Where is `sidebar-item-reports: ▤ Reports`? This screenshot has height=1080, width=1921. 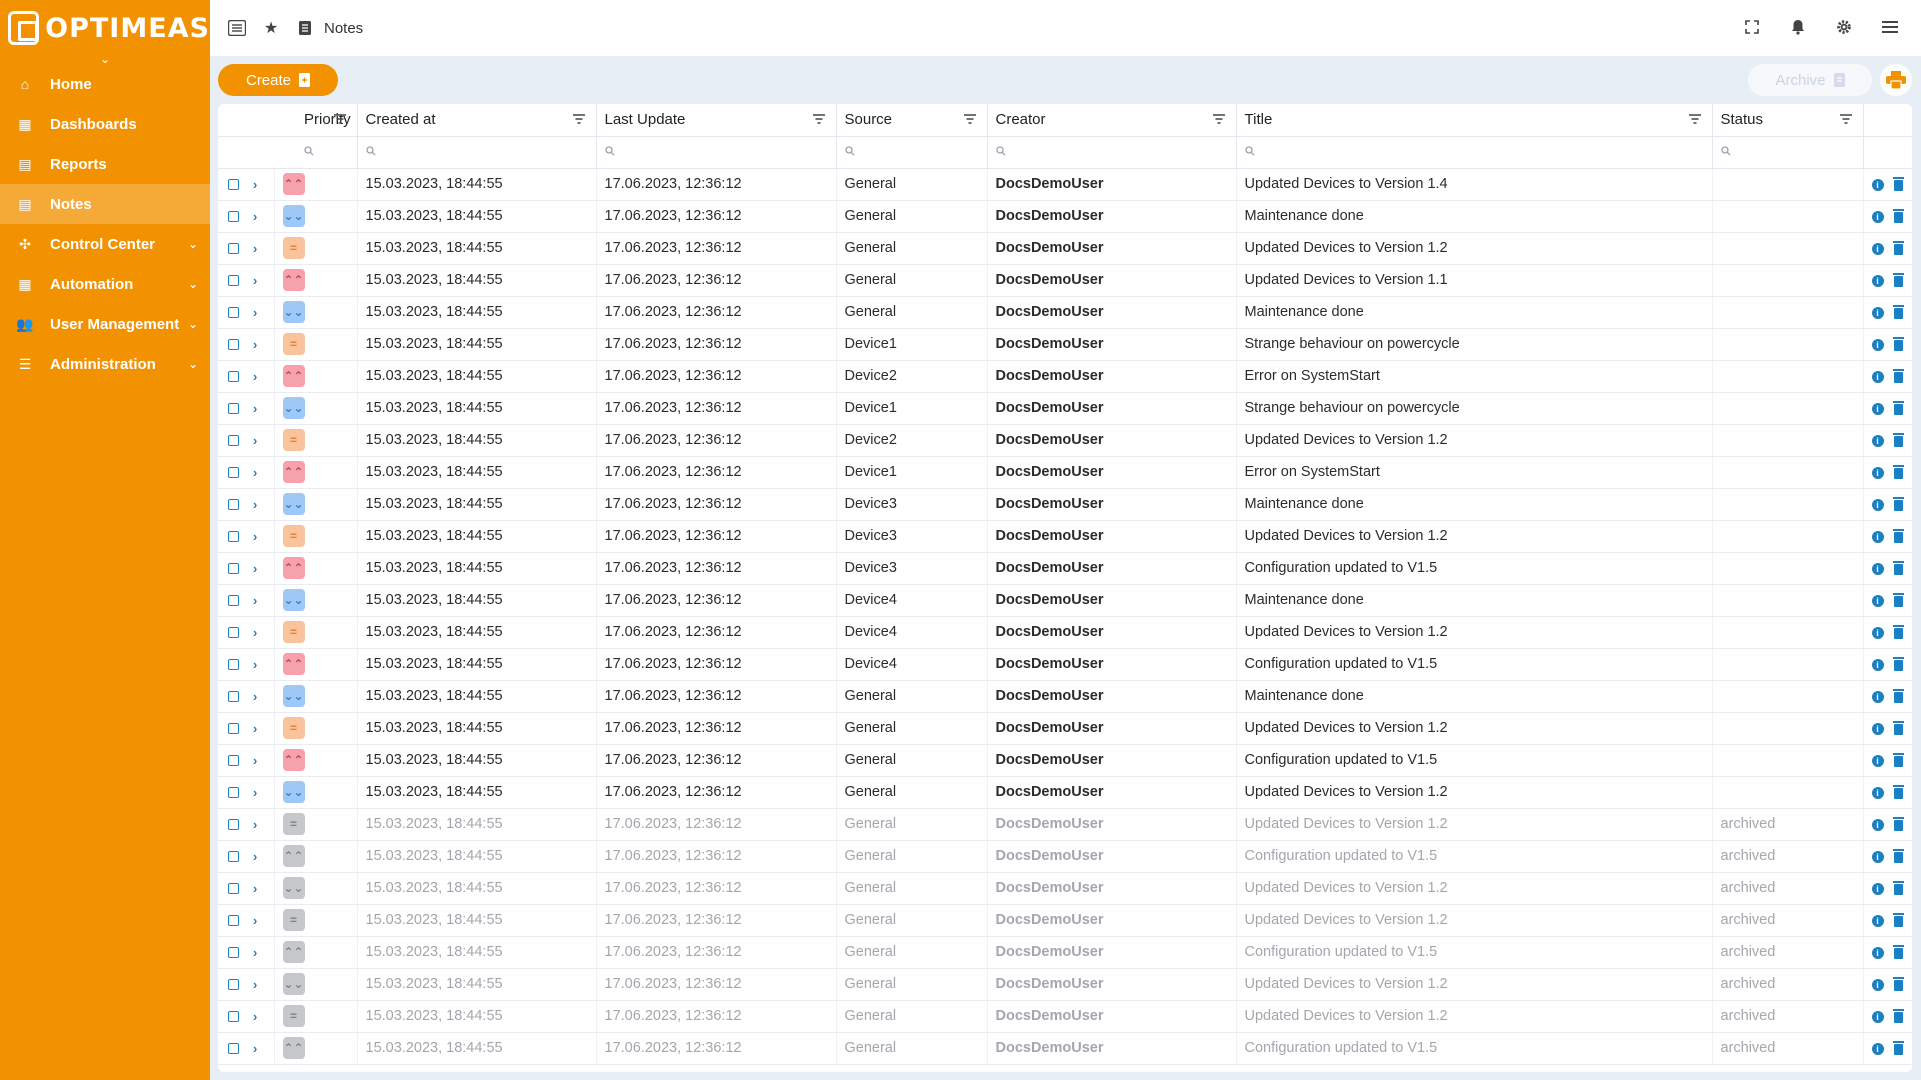 sidebar-item-reports: ▤ Reports is located at coordinates (105, 164).